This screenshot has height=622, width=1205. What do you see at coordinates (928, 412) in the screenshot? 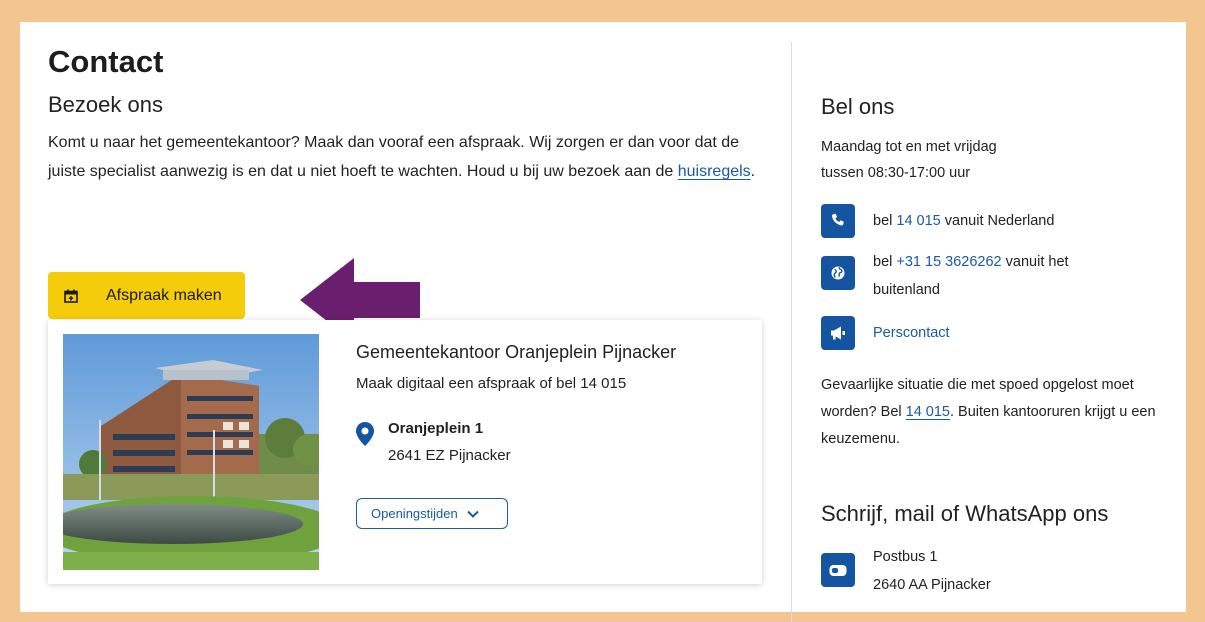
I see `emergency-phone-link: 14 015` at bounding box center [928, 412].